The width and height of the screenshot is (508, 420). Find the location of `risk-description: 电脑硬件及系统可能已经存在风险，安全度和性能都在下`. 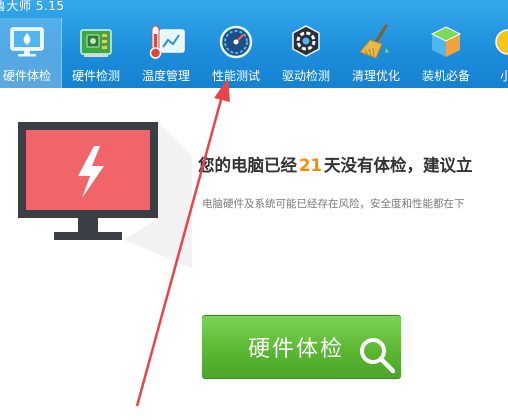

risk-description: 电脑硬件及系统可能已经存在风险，安全度和性能都在下 is located at coordinates (333, 204).